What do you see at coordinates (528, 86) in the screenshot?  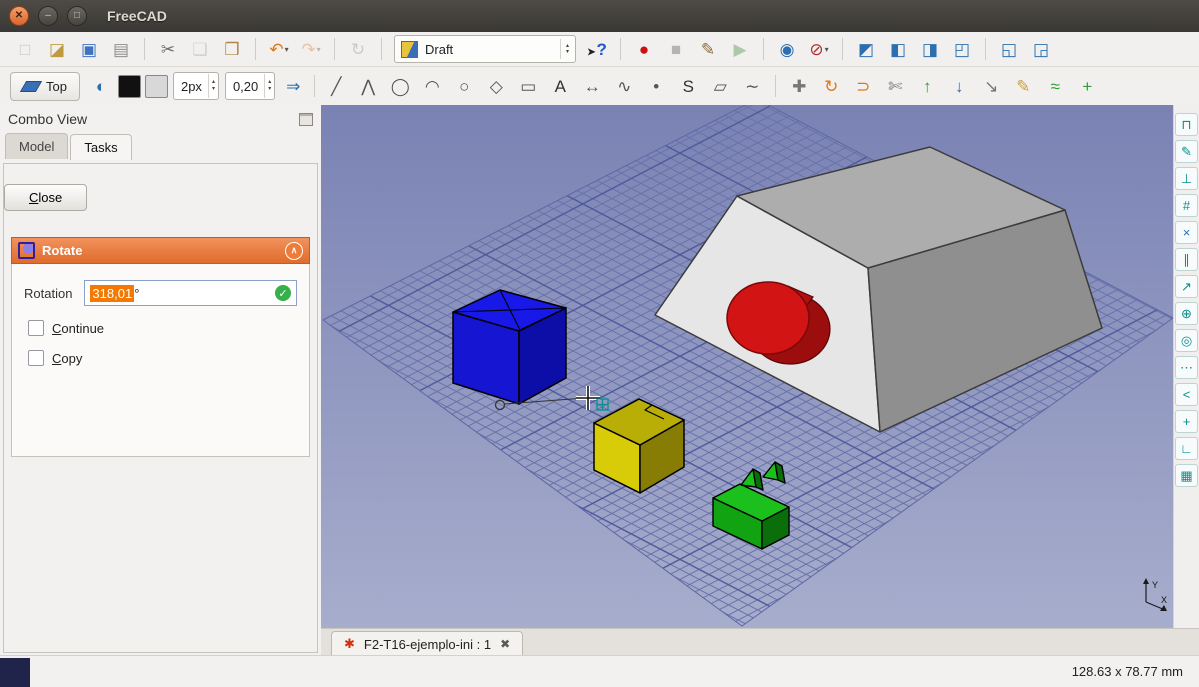 I see `draft-rectangle: ▭` at bounding box center [528, 86].